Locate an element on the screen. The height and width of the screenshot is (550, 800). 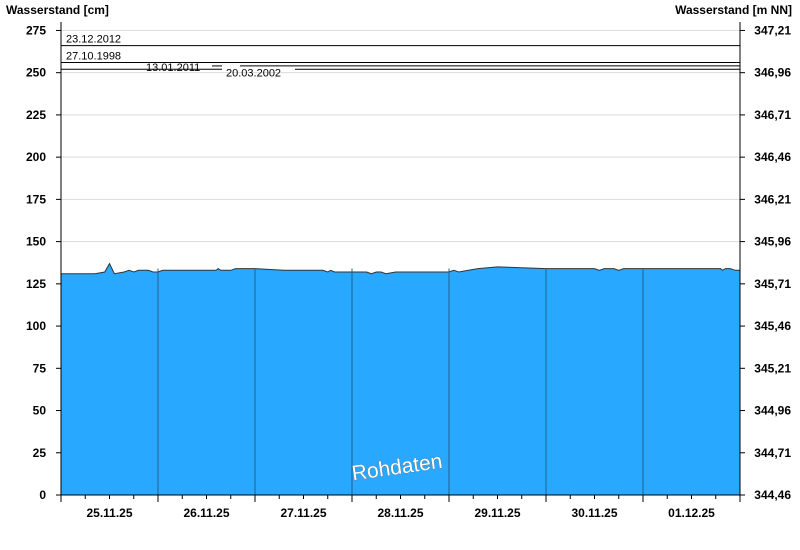
y-tick-label: 25 is located at coordinates (40, 453).